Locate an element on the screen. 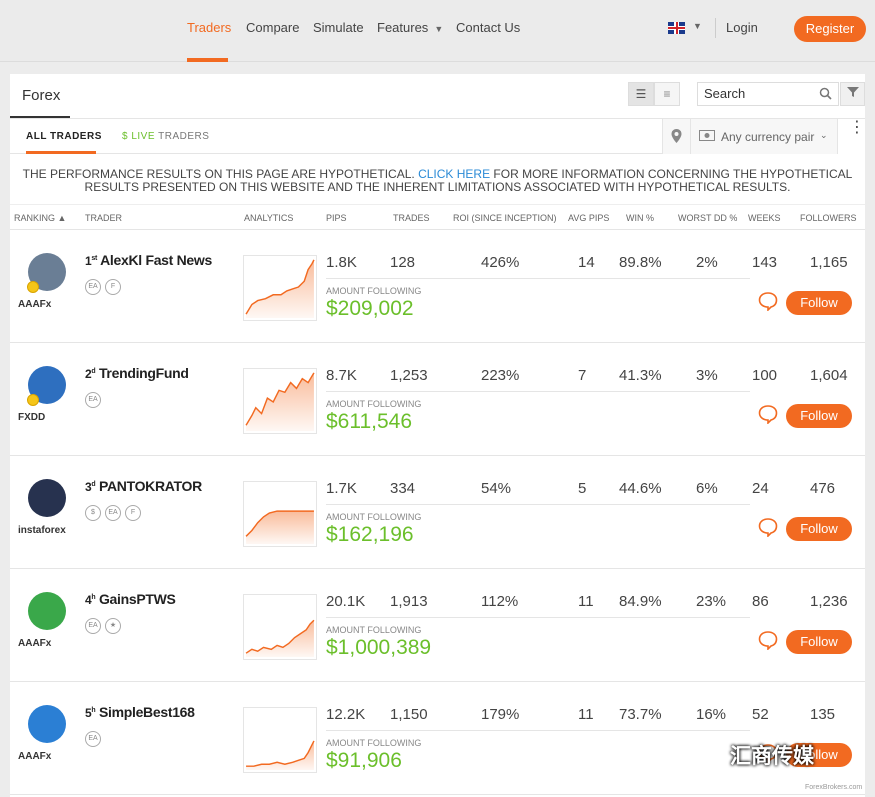  col-avg-pips: AVG PIPS is located at coordinates (588, 218).